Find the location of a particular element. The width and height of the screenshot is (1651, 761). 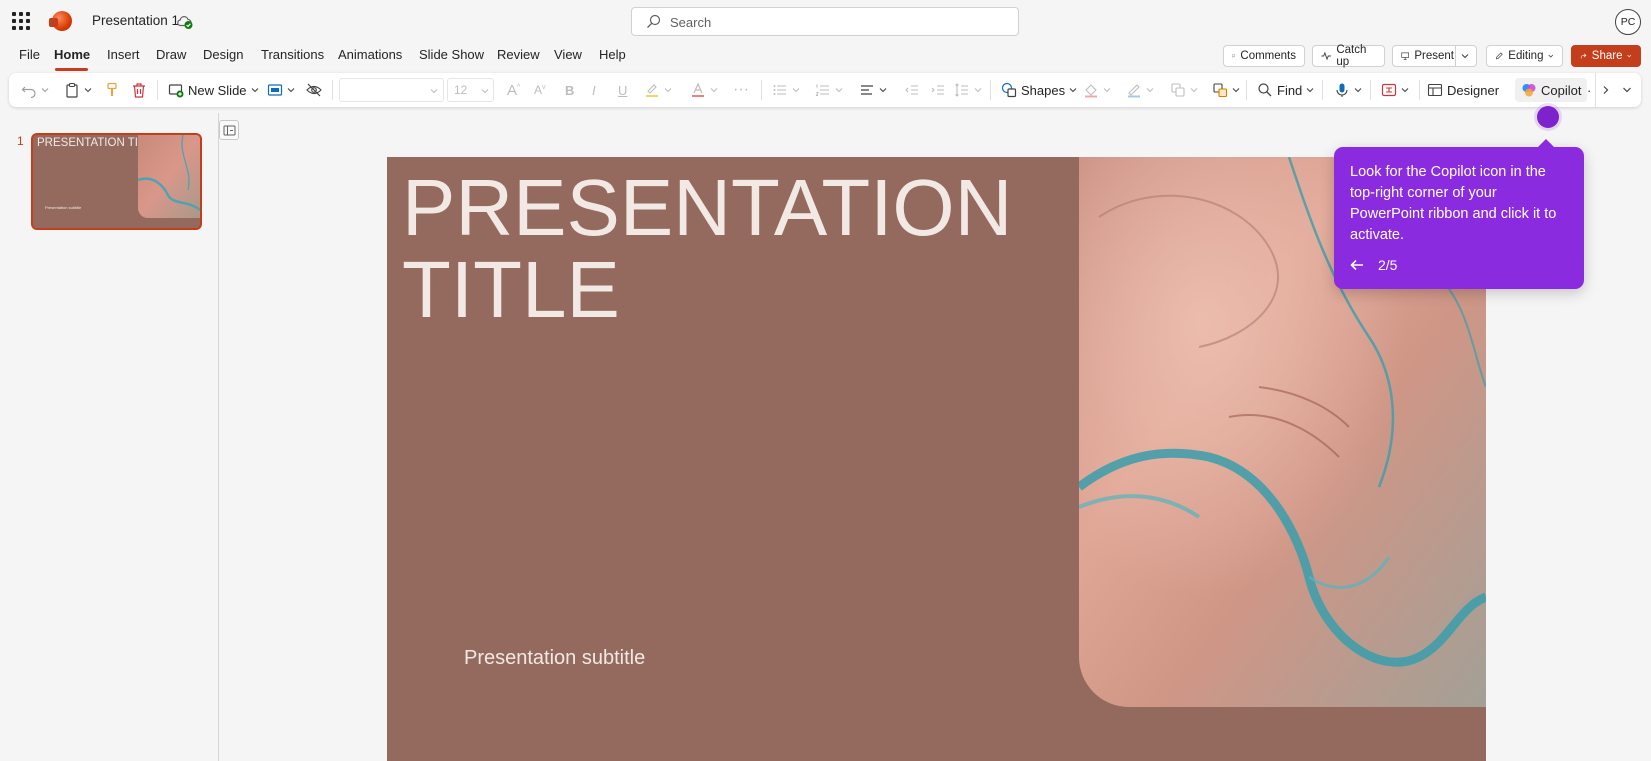

eye-off-icon is located at coordinates (314, 90).